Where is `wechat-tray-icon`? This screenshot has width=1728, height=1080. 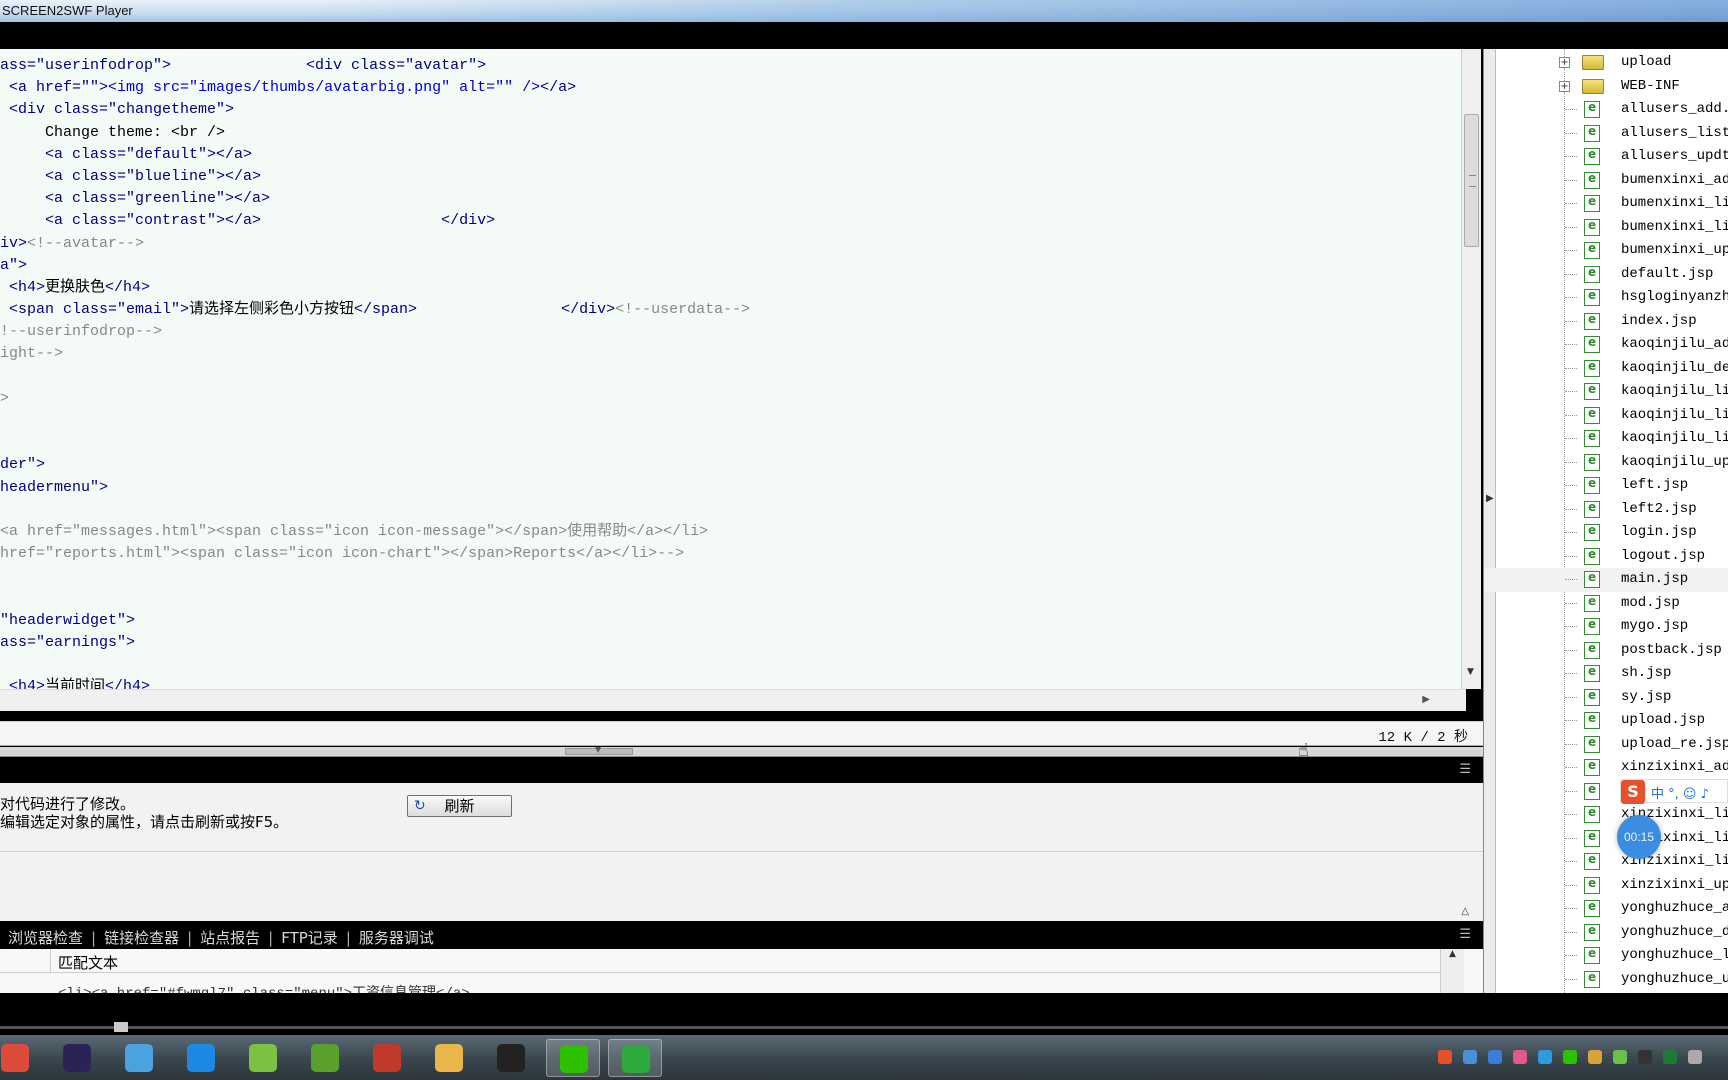
wechat-tray-icon is located at coordinates (1570, 1057).